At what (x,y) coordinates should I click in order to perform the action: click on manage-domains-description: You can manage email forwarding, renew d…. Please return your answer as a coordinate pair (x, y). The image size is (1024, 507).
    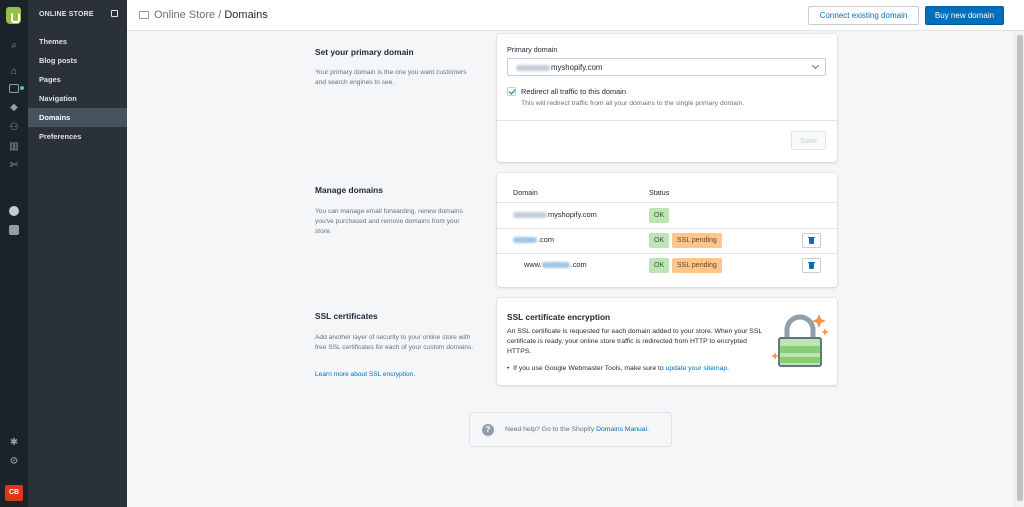
    Looking at the image, I should click on (389, 221).